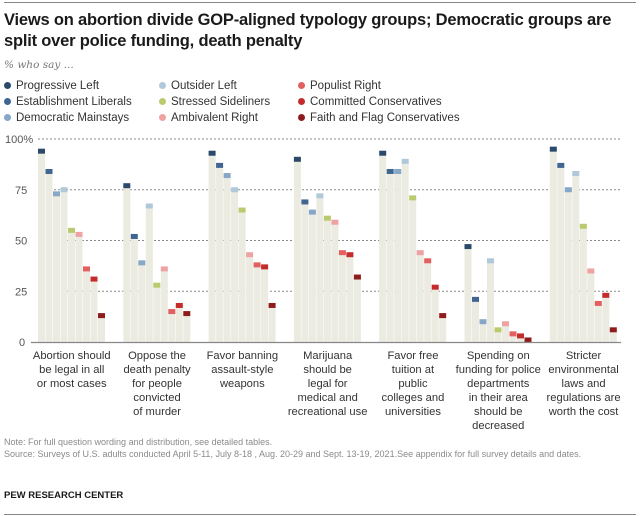 This screenshot has width=640, height=516. Describe the element at coordinates (328, 356) in the screenshot. I see `x-tick-label-line: Marijuana` at that location.